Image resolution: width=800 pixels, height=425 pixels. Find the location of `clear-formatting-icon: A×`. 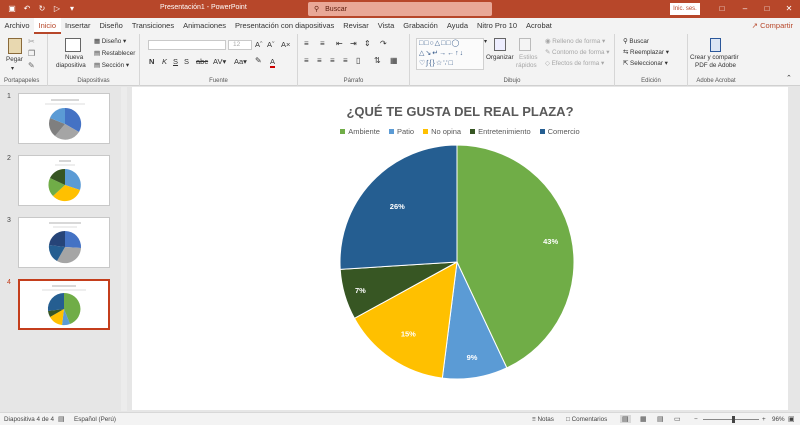

clear-formatting-icon: A× is located at coordinates (285, 44).